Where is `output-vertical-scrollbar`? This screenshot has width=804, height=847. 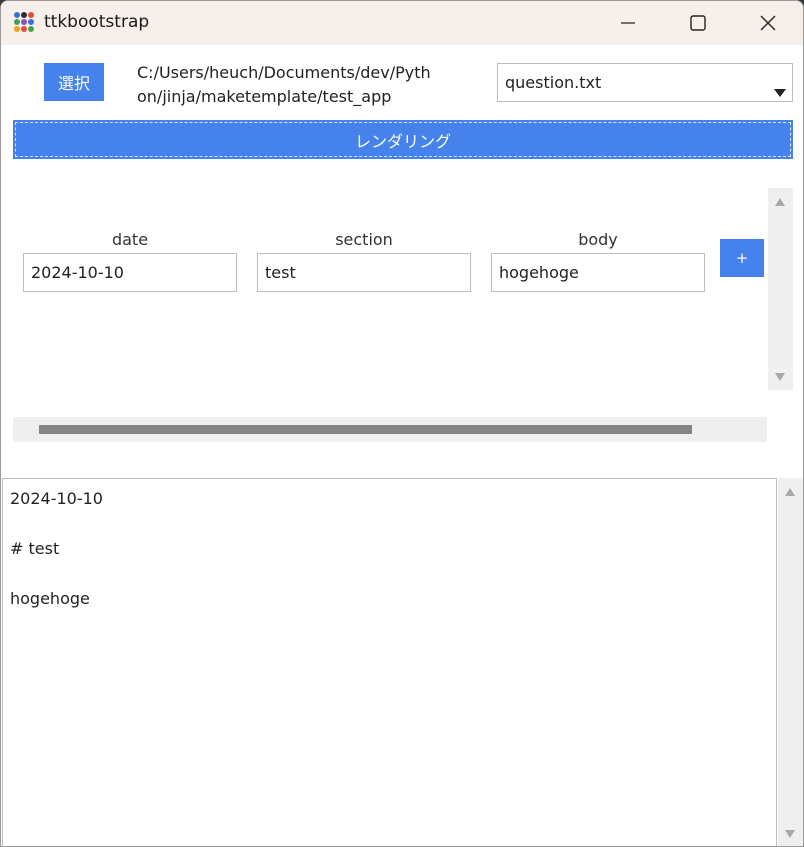 output-vertical-scrollbar is located at coordinates (790, 662).